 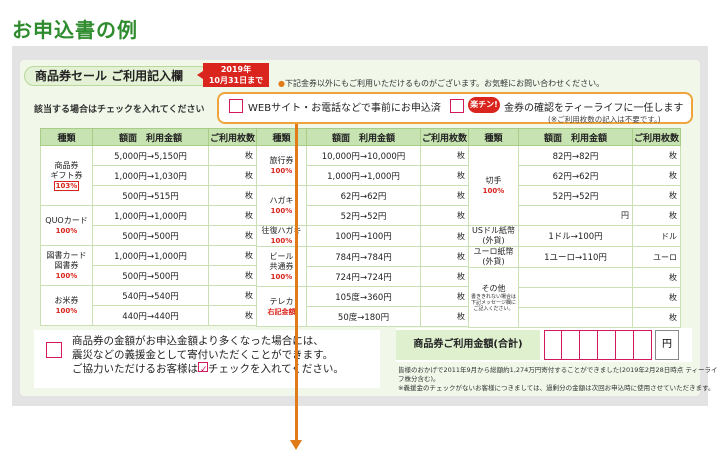 What do you see at coordinates (362, 306) in the screenshot?
I see `table-row: テレカ 右記金額 105度→360円 枚` at bounding box center [362, 306].